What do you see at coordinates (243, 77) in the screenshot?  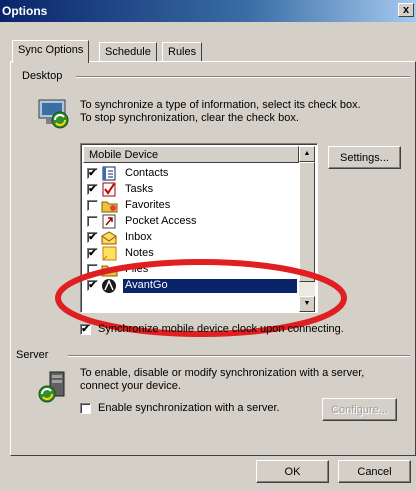 I see `desktop-divider` at bounding box center [243, 77].